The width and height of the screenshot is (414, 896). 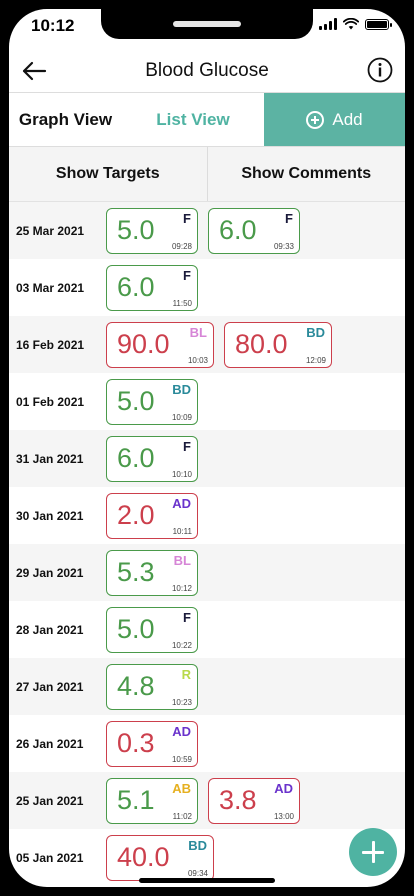 I want to click on reading-value: 5.1, so click(x=136, y=799).